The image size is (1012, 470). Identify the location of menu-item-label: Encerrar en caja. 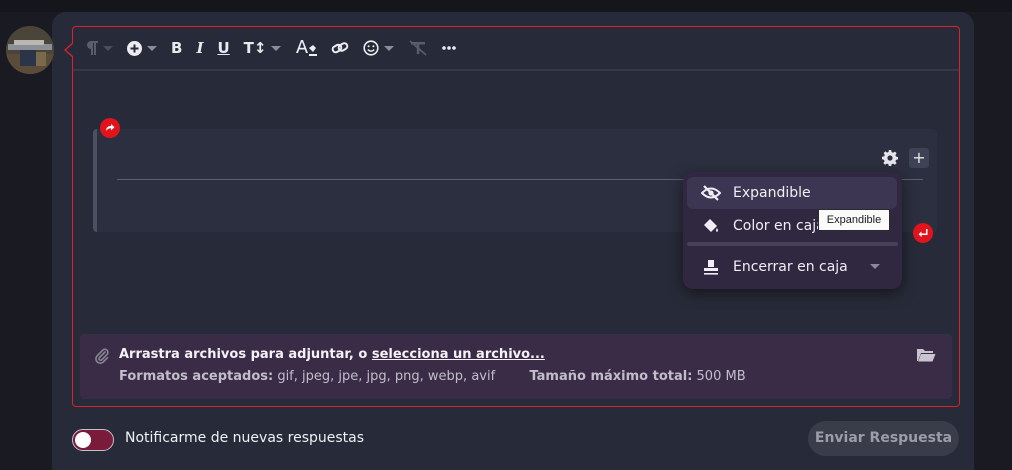
(790, 267).